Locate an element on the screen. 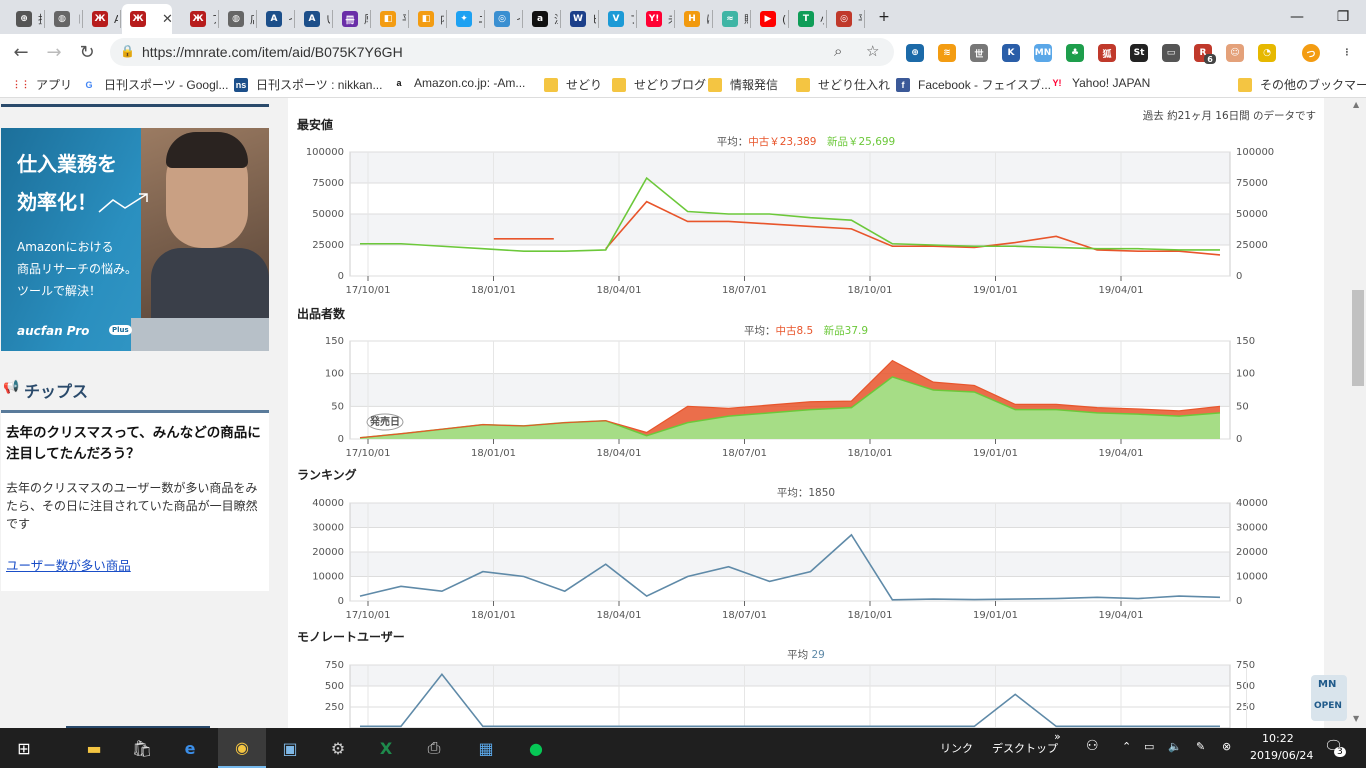 Image resolution: width=1366 pixels, height=768 pixels. people-icon: ⚇ is located at coordinates (1092, 746).